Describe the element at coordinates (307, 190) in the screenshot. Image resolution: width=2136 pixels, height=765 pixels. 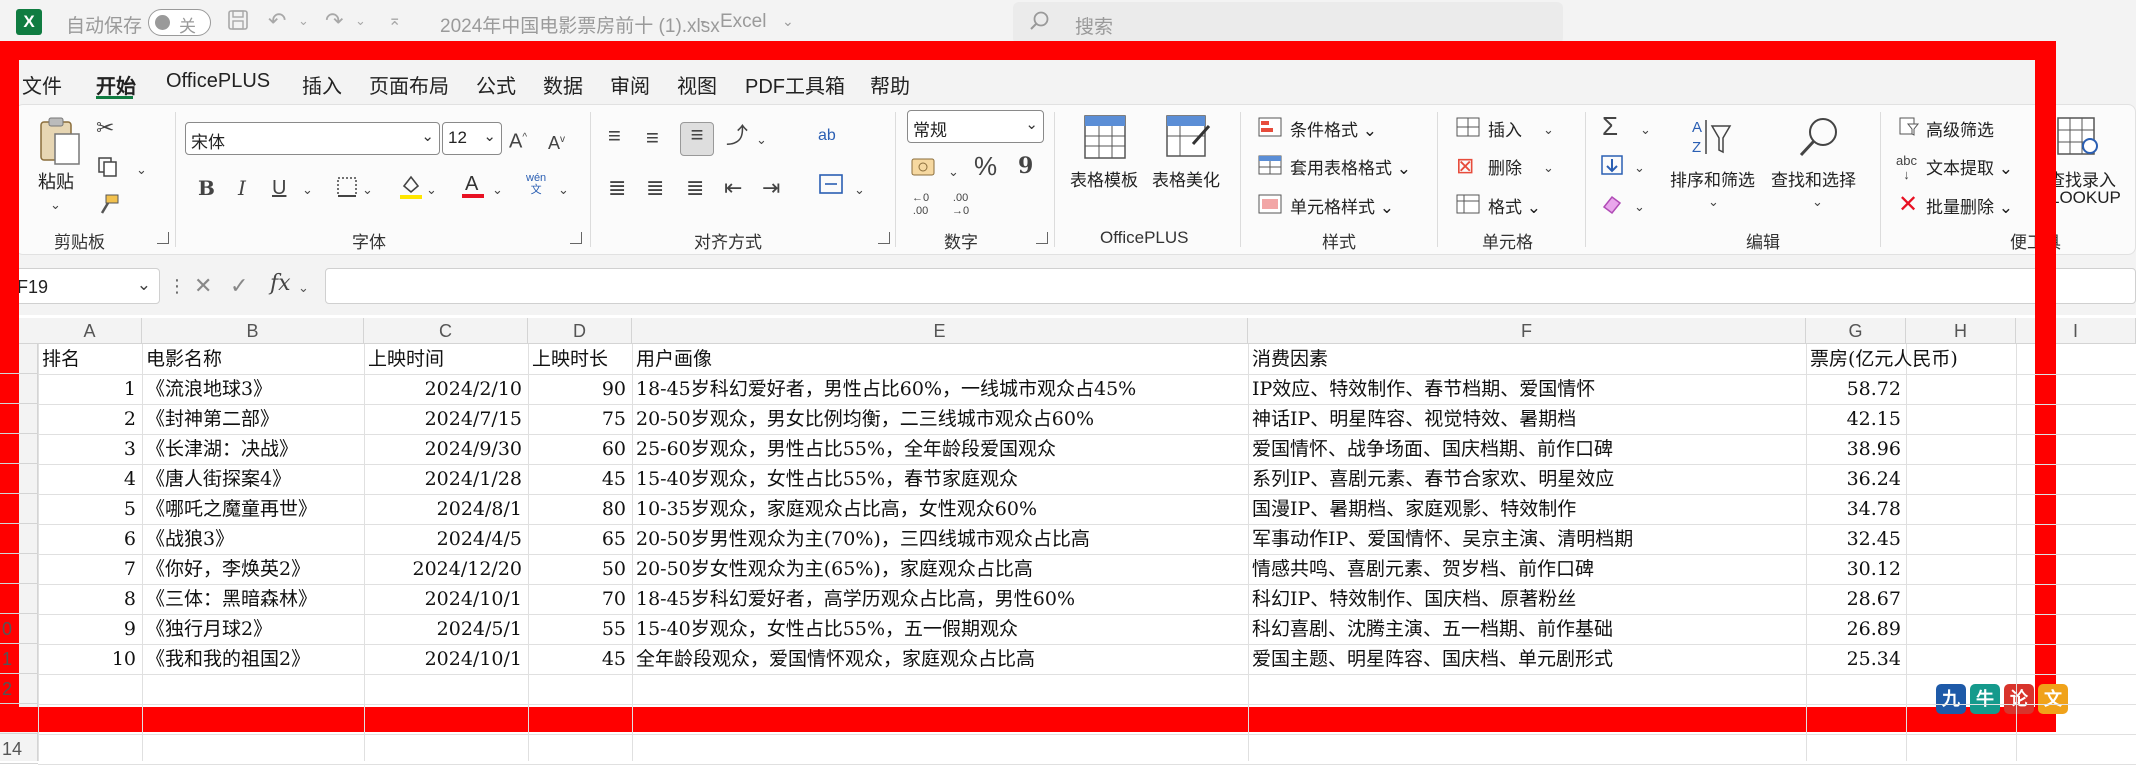
I see `underline-dropdown-icon: ⌄` at that location.